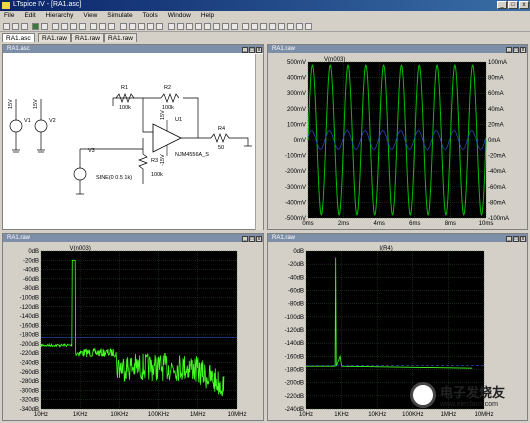 This screenshot has height=423, width=530. What do you see at coordinates (55, 26) in the screenshot?
I see `pan-icon` at bounding box center [55, 26].